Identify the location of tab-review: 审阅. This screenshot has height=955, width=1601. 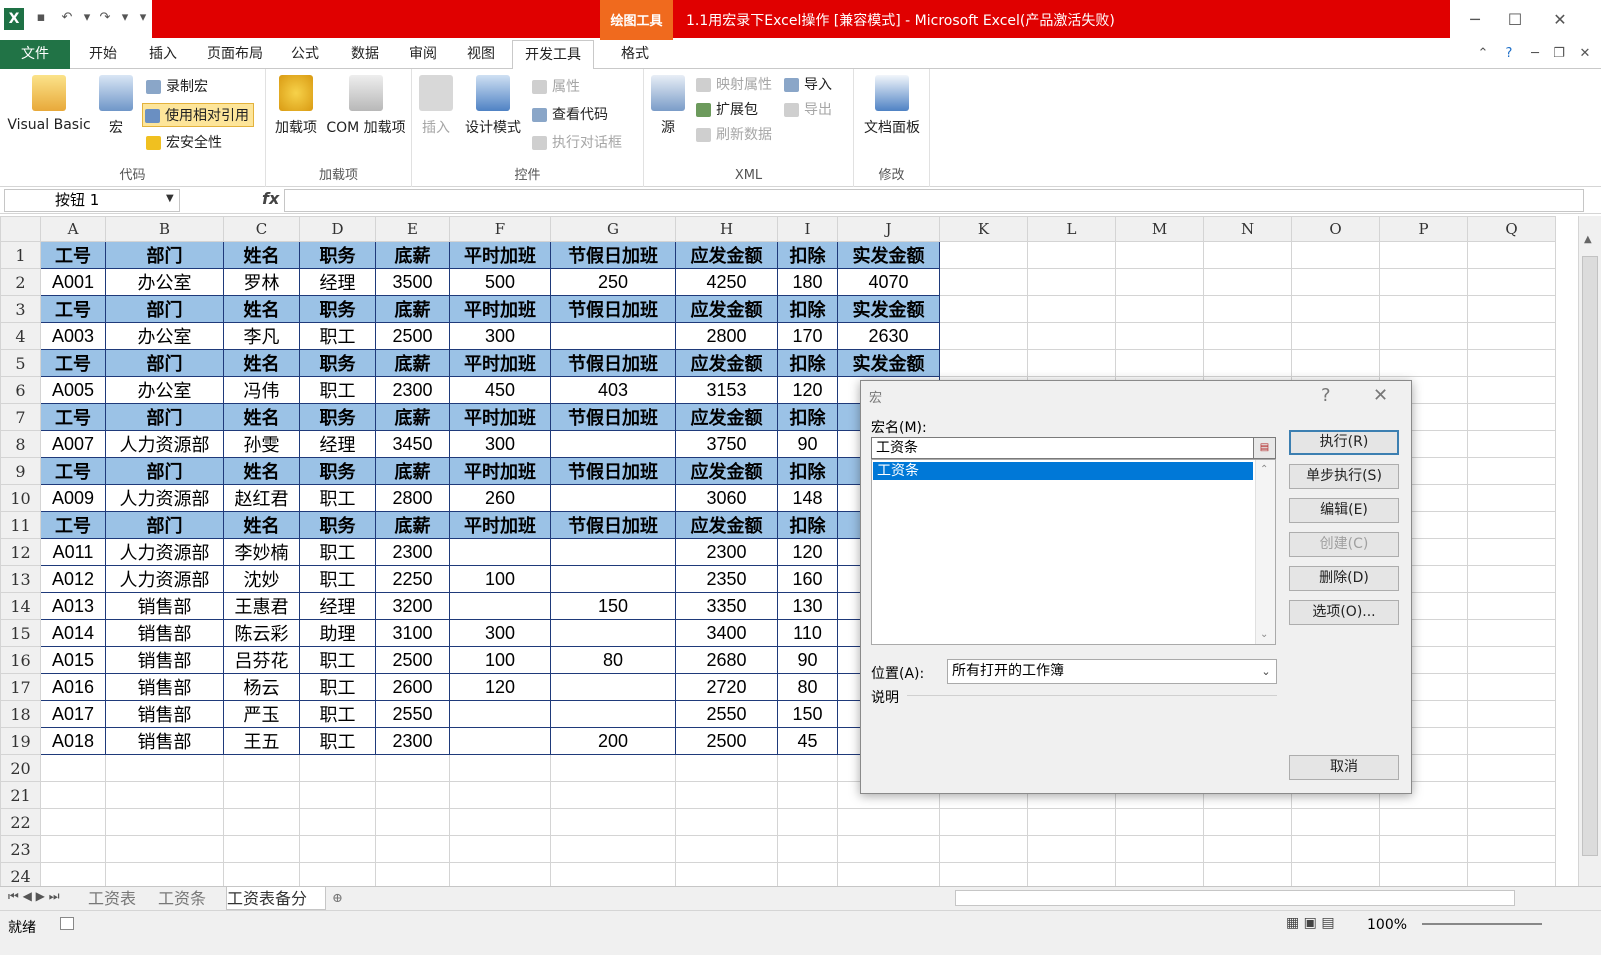
(423, 54).